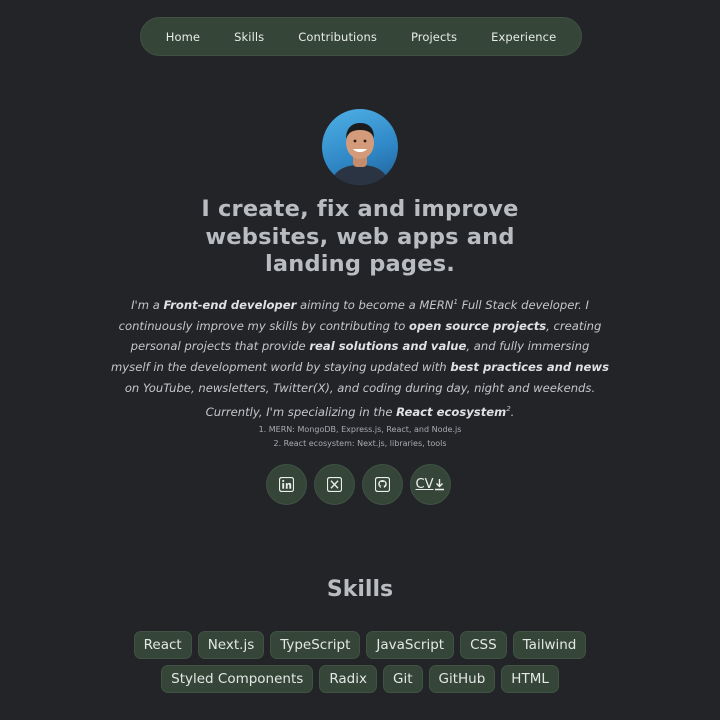  I want to click on intro-bold: React ecosystem, so click(451, 411).